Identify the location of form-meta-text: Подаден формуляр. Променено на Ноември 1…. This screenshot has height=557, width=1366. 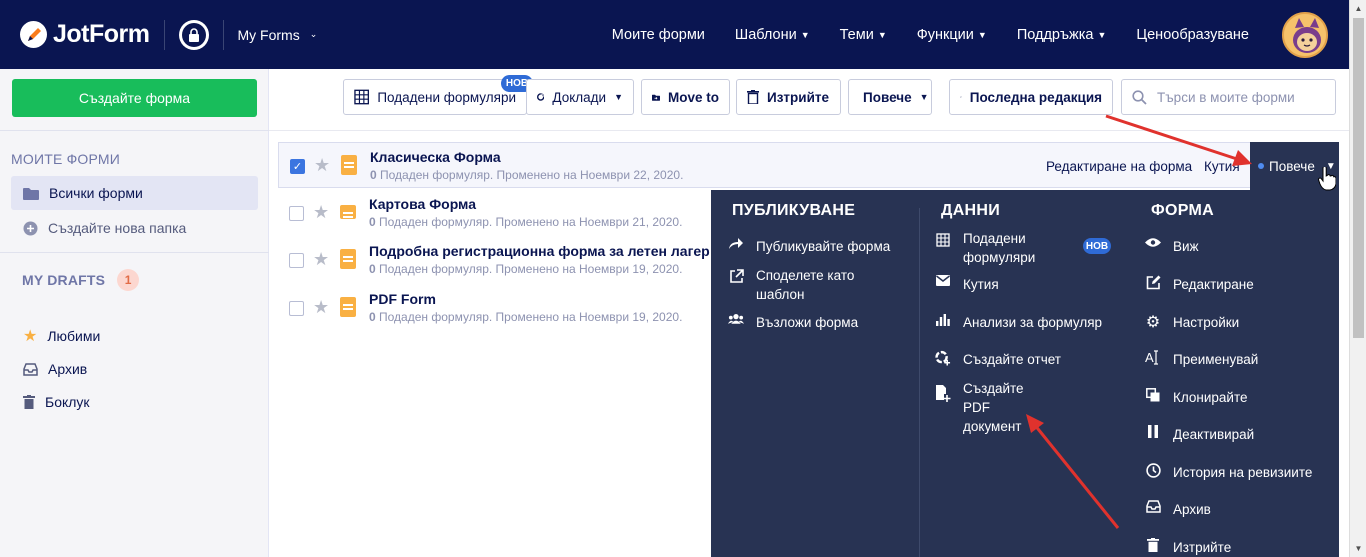
(529, 317).